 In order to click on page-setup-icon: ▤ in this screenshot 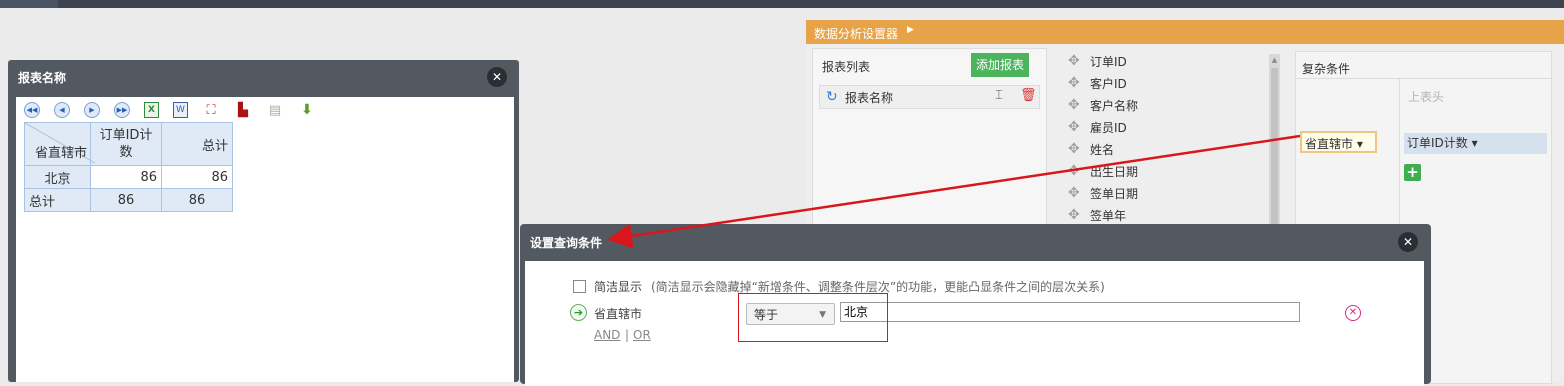, I will do `click(275, 110)`.